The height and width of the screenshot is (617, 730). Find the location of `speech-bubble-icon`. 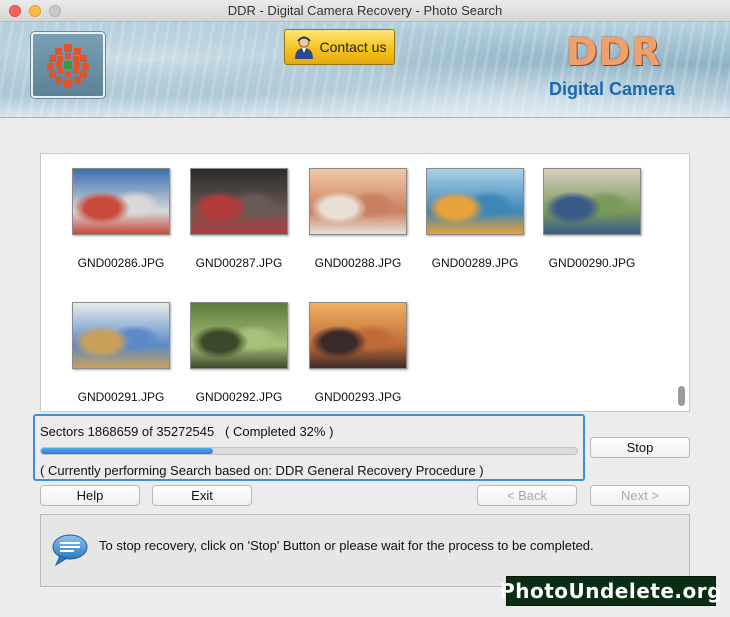

speech-bubble-icon is located at coordinates (70, 550).